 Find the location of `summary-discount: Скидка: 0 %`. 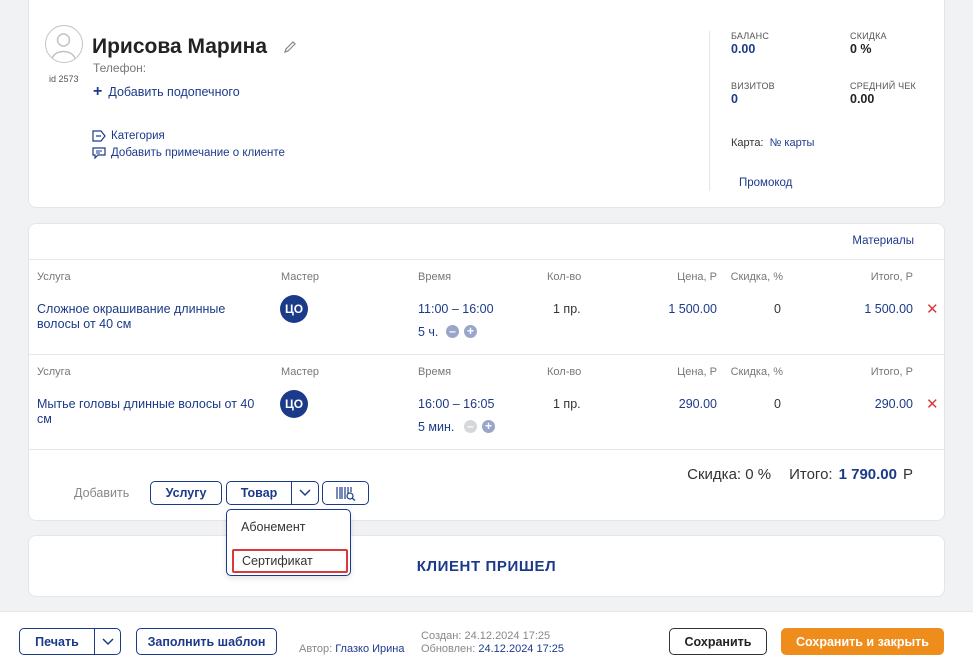

summary-discount: Скидка: 0 % is located at coordinates (729, 474).